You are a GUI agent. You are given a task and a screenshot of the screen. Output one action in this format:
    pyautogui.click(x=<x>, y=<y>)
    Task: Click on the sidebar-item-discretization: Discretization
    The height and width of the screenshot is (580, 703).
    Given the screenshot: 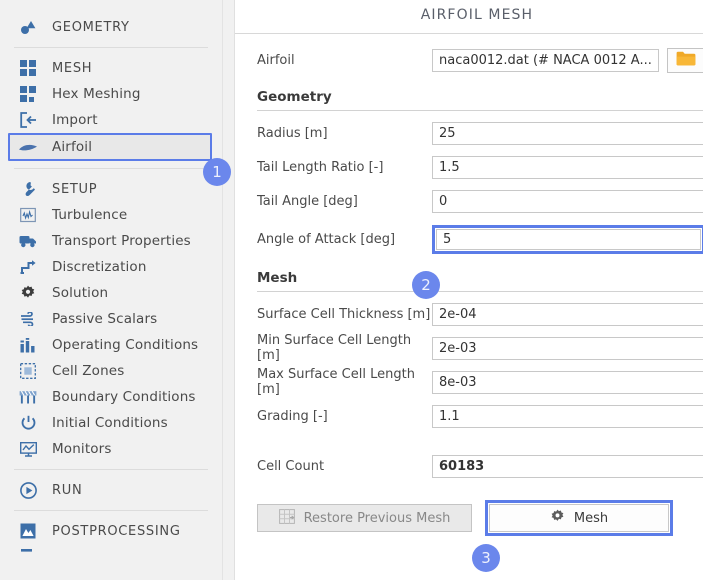 What is the action you would take?
    pyautogui.click(x=111, y=267)
    